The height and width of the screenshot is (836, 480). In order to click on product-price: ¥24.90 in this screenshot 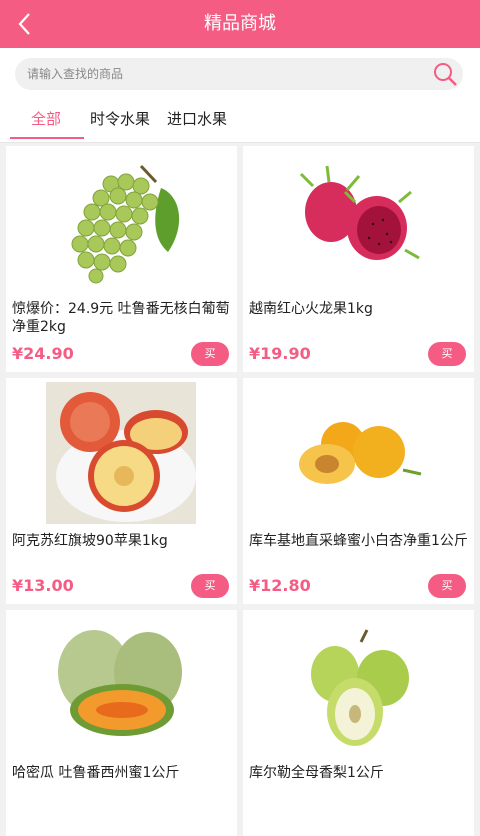, I will do `click(43, 353)`.